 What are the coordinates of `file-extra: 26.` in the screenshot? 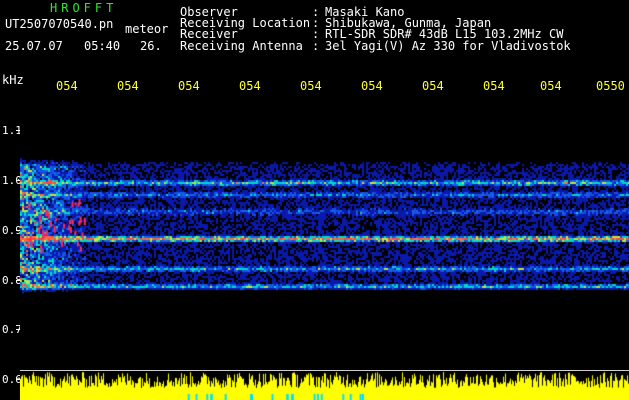 It's located at (151, 46).